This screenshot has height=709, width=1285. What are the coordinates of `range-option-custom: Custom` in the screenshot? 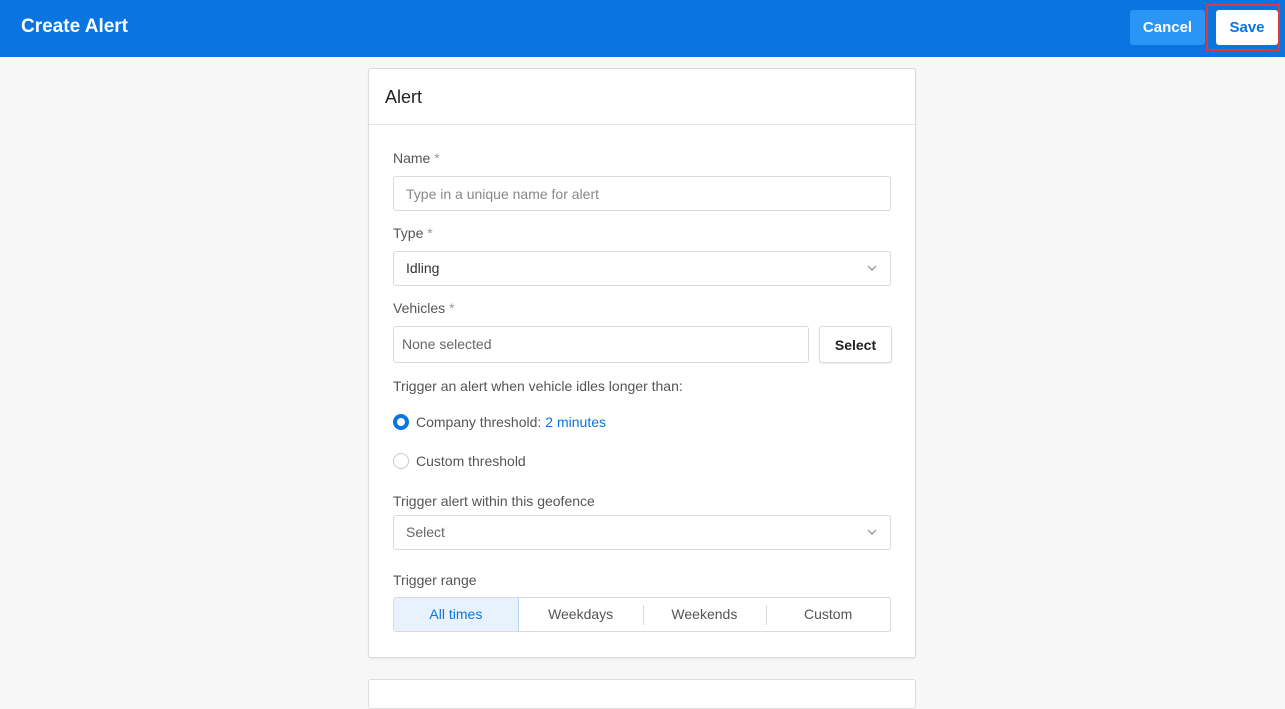 It's located at (828, 614).